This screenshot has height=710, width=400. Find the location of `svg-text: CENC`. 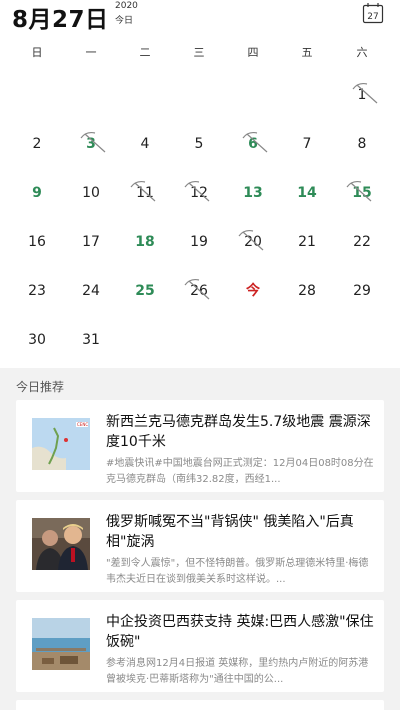

svg-text: CENC is located at coordinates (82, 424).